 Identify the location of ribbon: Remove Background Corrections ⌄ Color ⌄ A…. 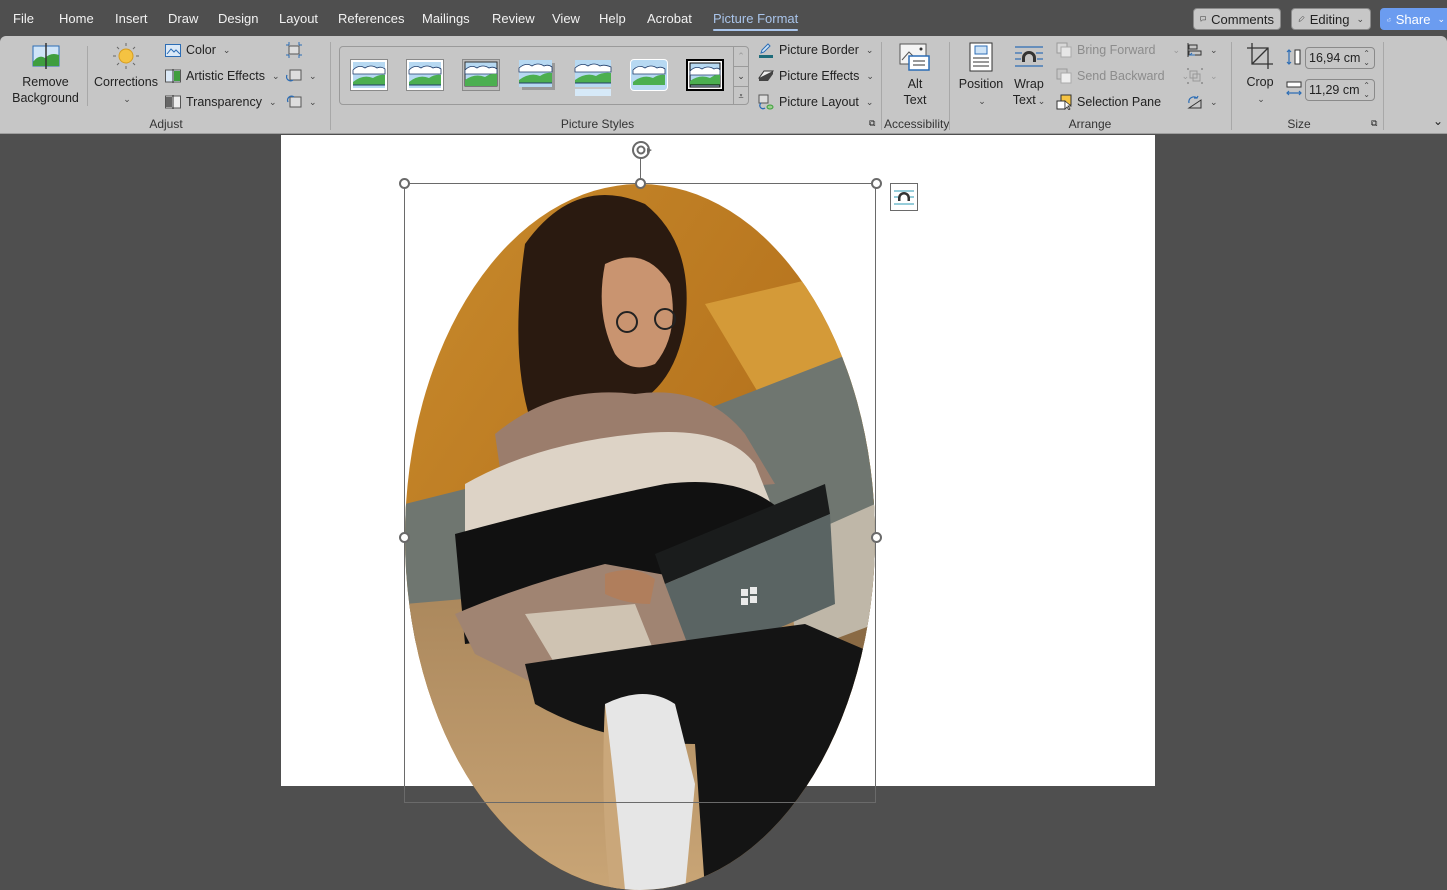
(723, 85).